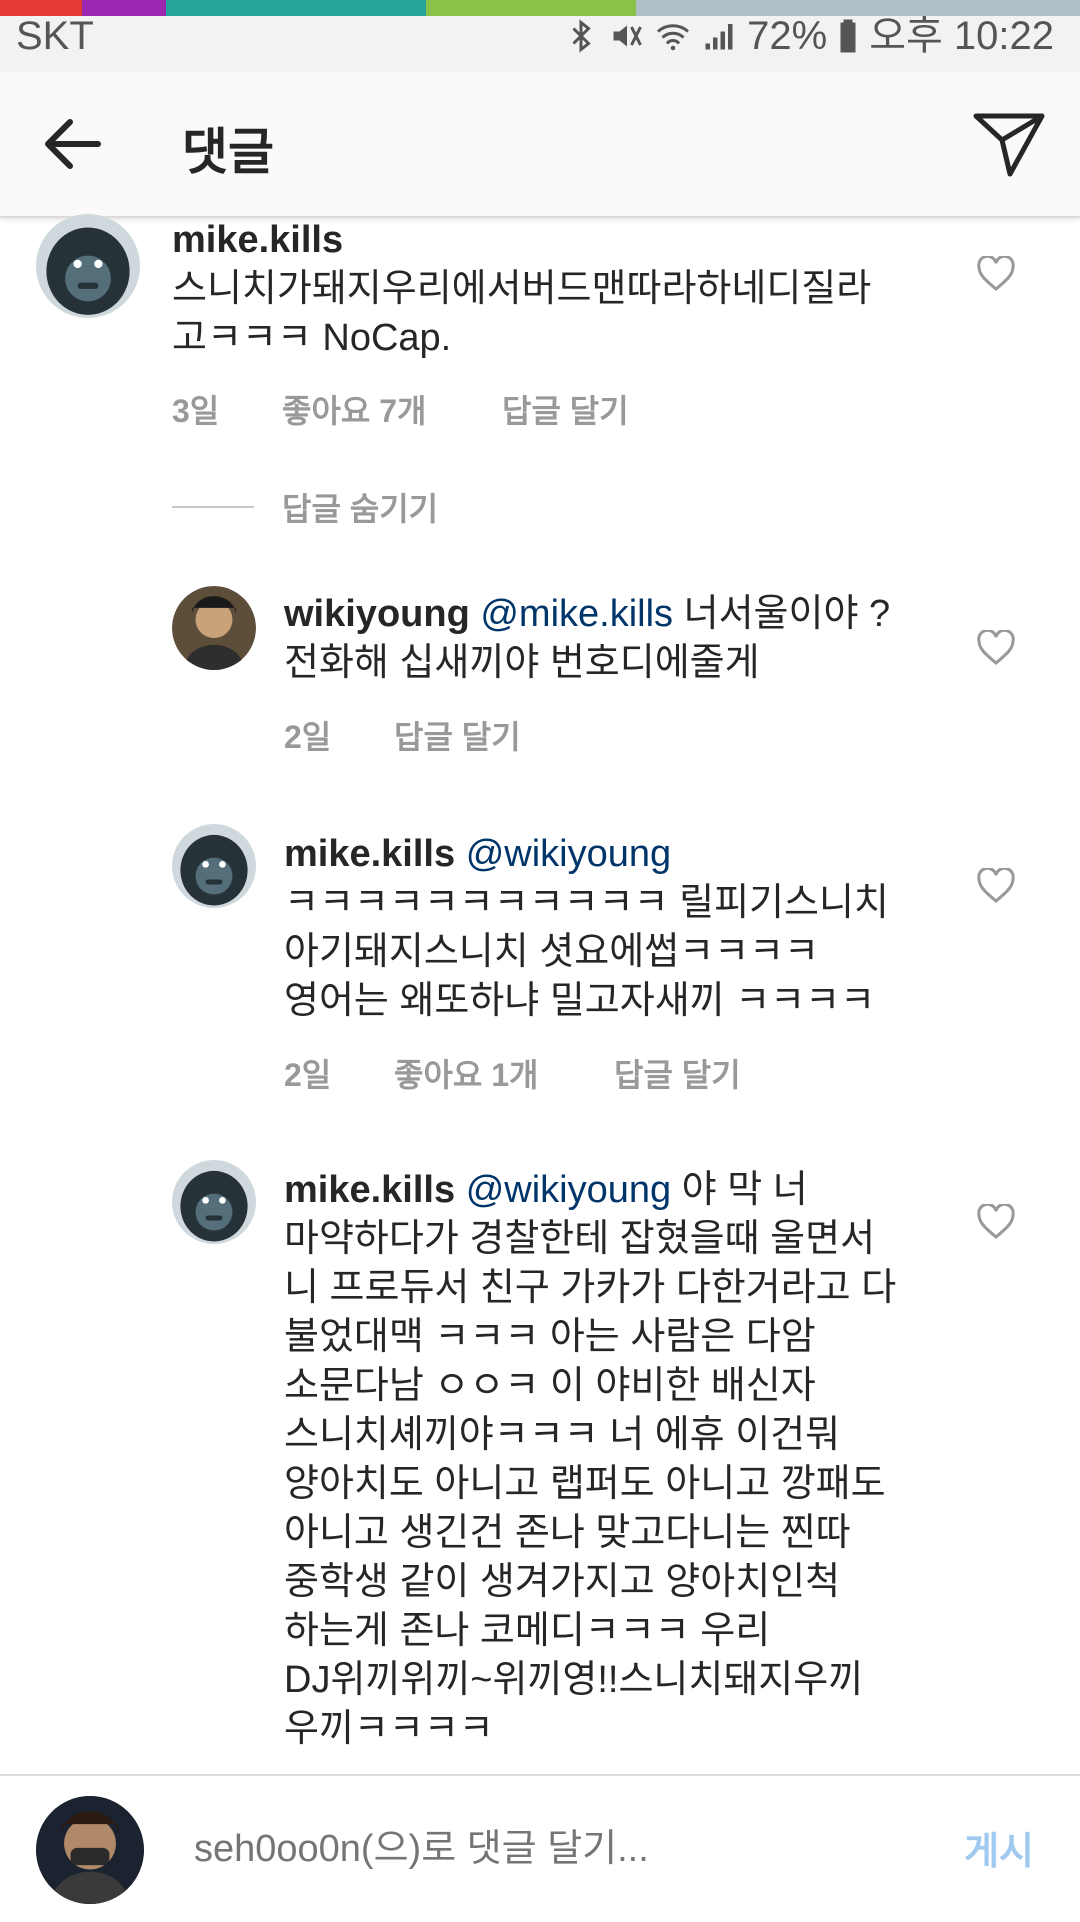  I want to click on comment-composer: 게시, so click(540, 1848).